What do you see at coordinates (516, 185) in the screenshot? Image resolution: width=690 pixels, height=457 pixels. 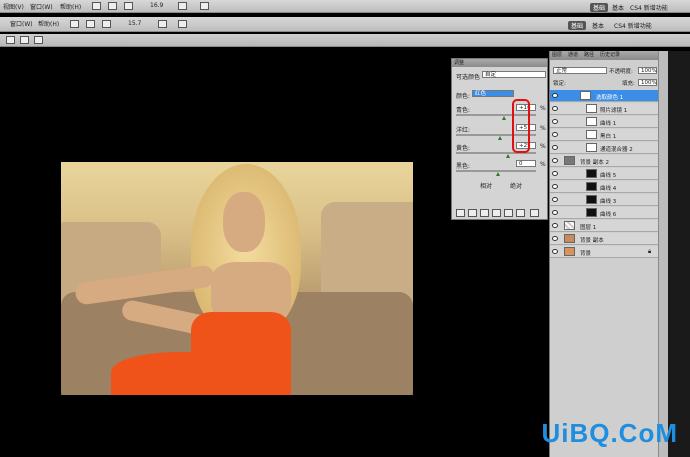 I see `radio-absolute: 绝对` at bounding box center [516, 185].